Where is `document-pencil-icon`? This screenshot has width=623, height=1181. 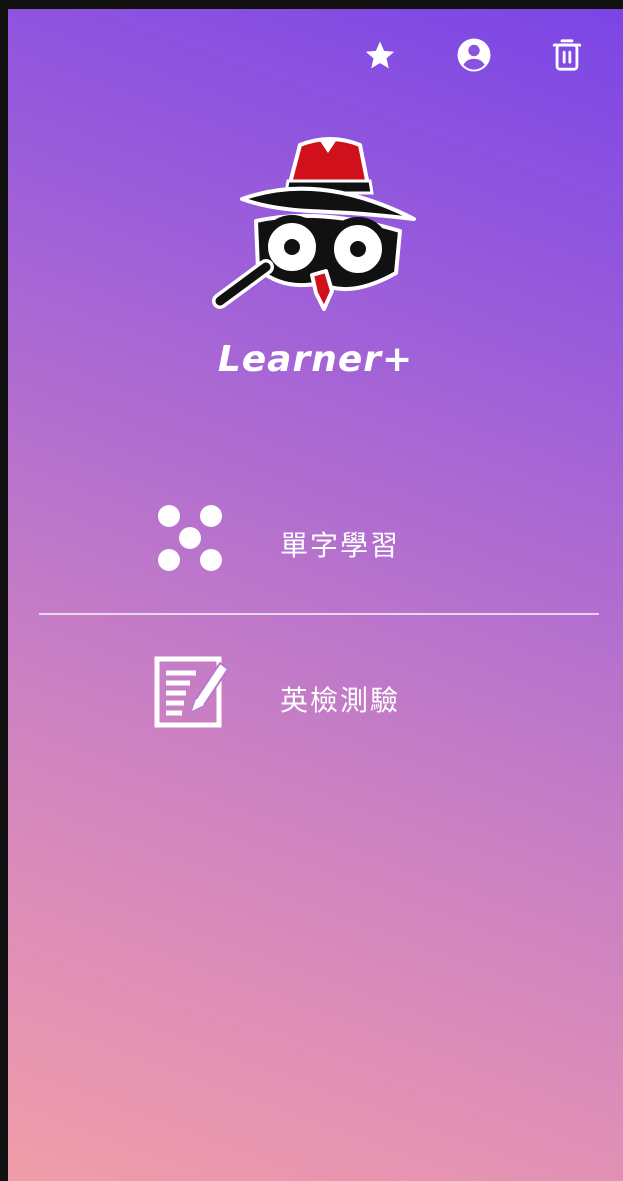
document-pencil-icon is located at coordinates (190, 691).